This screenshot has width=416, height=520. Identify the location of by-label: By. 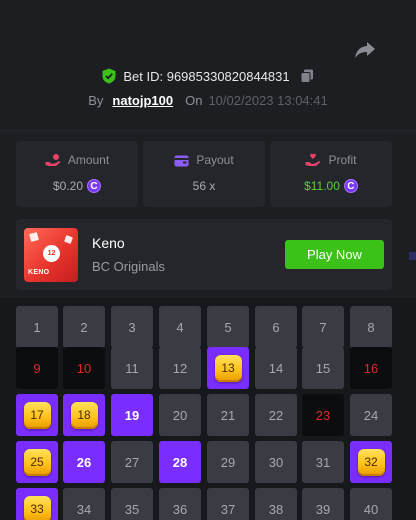
(96, 100).